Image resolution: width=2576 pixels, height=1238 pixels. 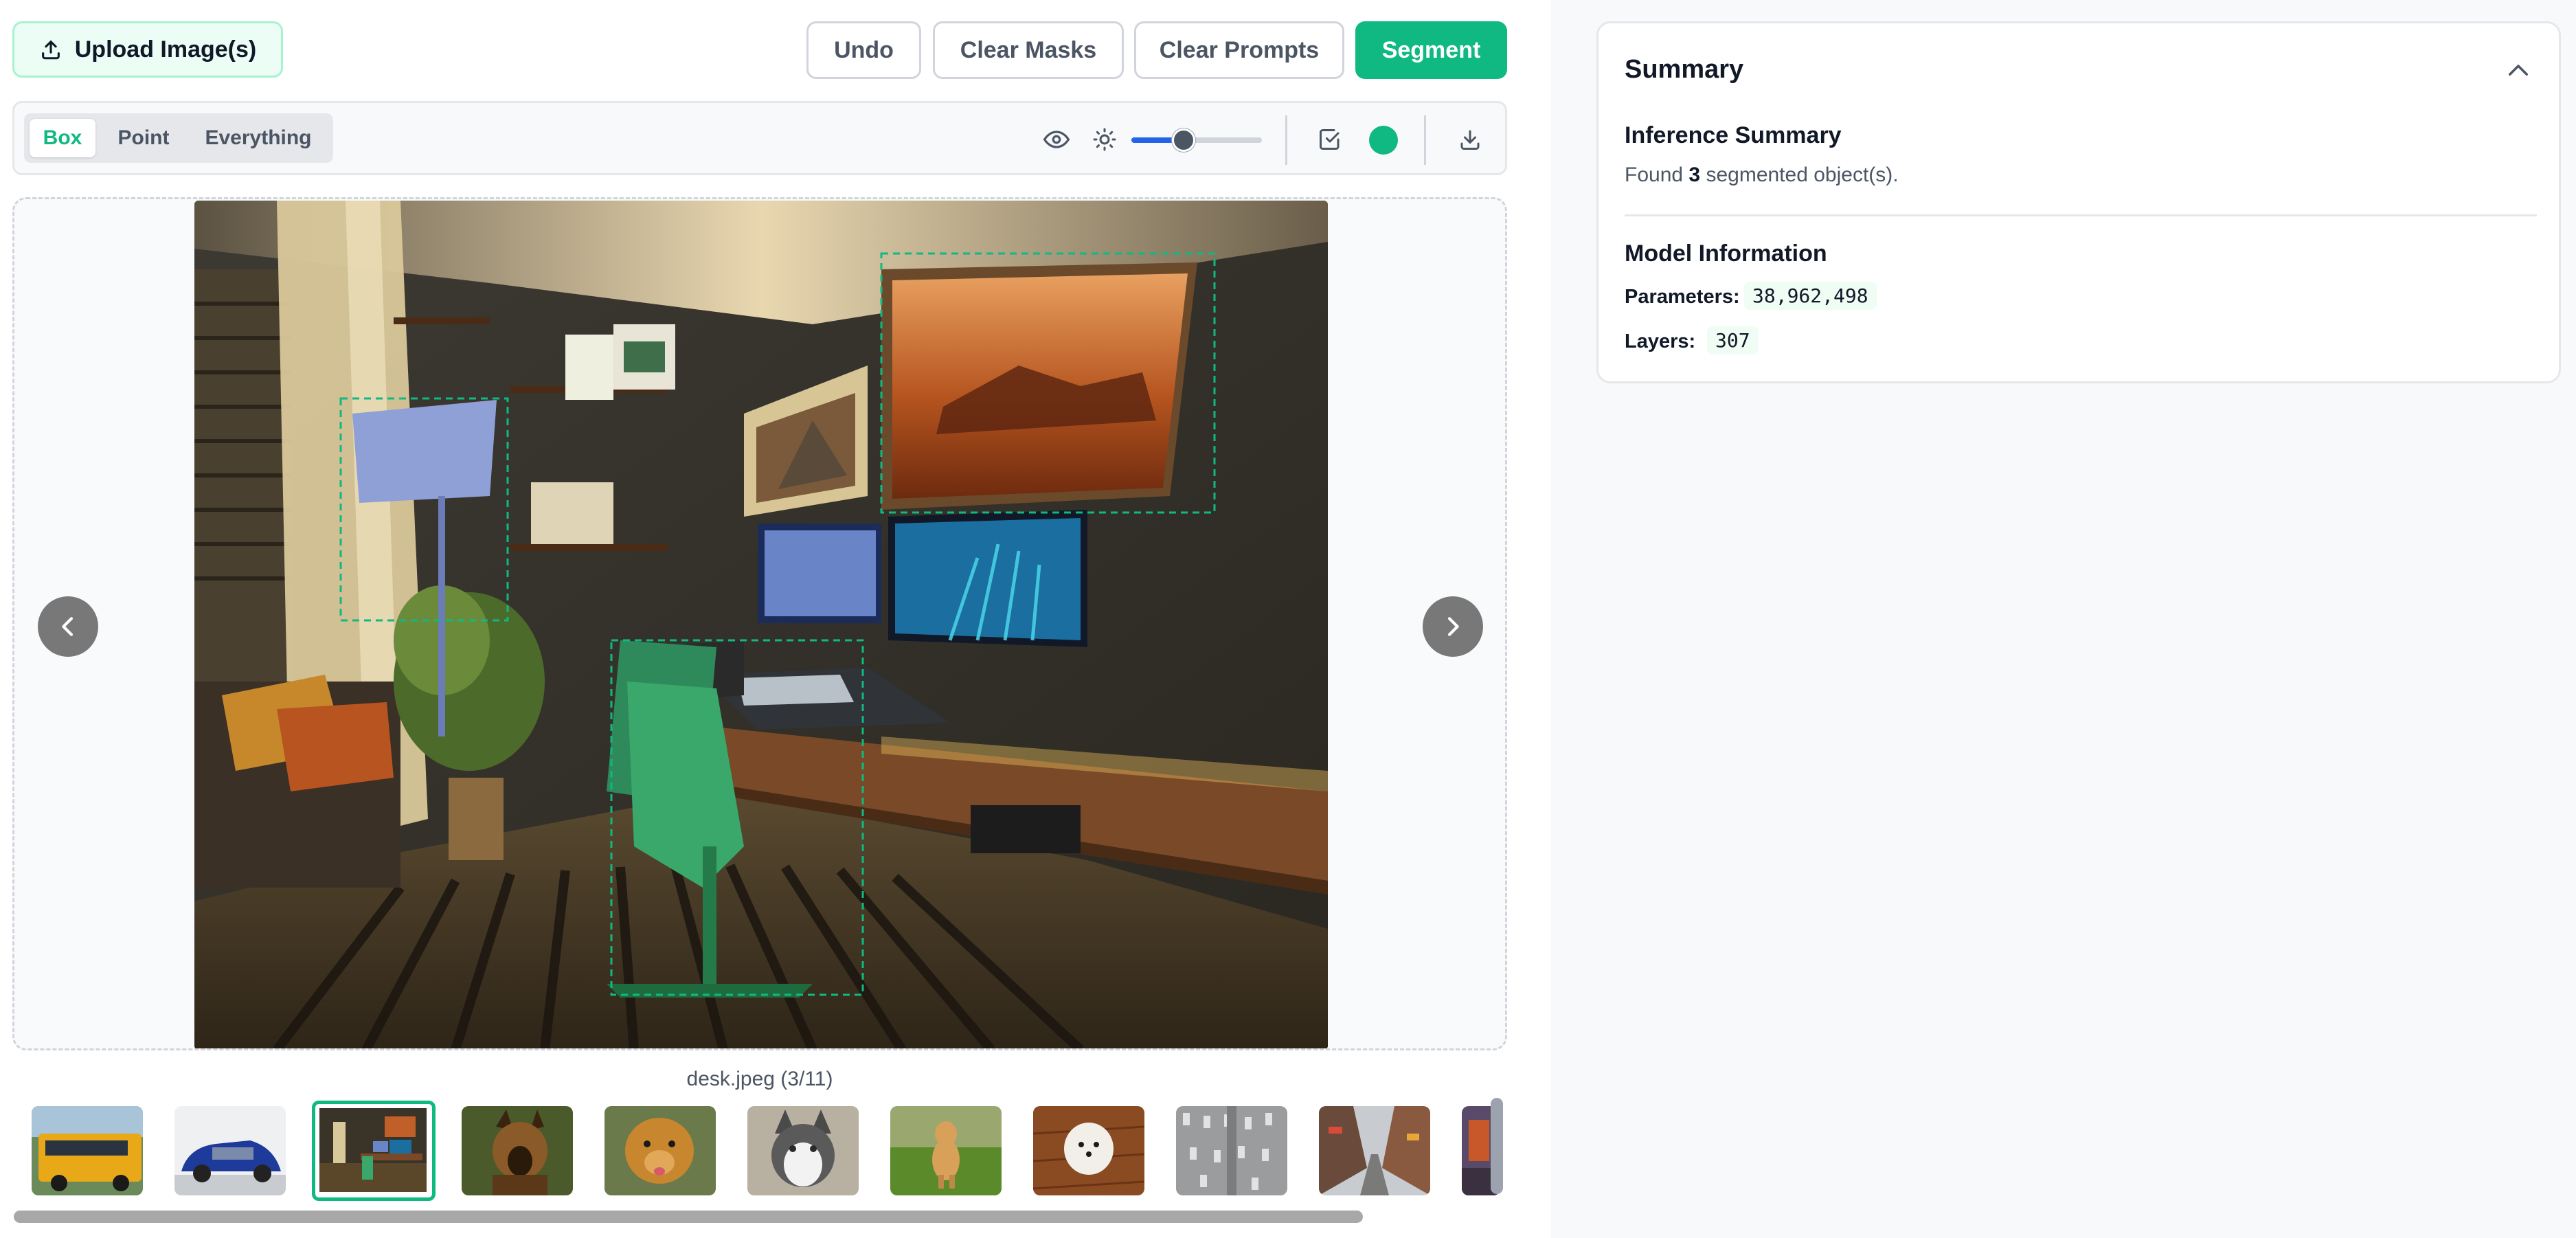 I want to click on sun-icon, so click(x=1104, y=139).